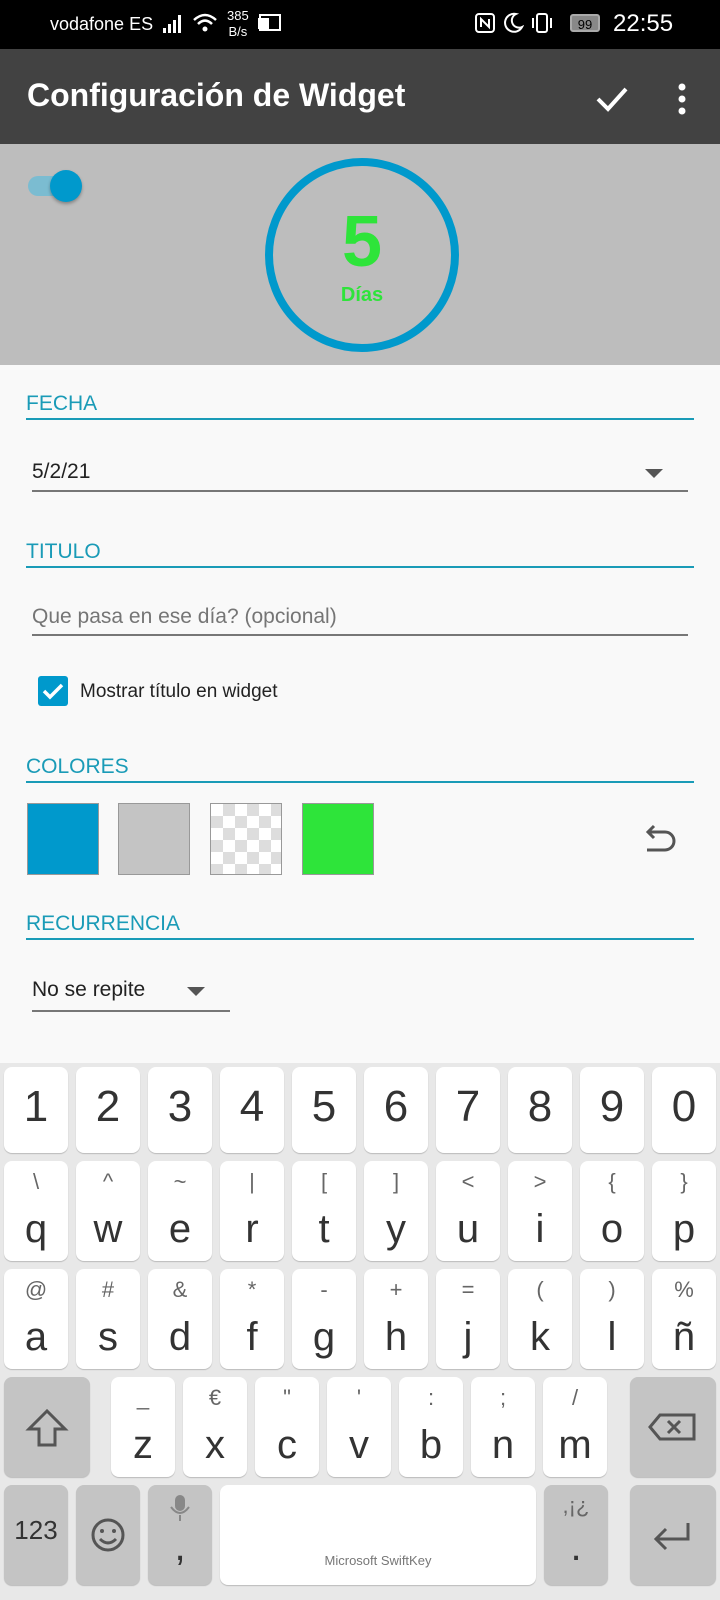 Image resolution: width=720 pixels, height=1600 pixels. I want to click on key-h: + h, so click(396, 1319).